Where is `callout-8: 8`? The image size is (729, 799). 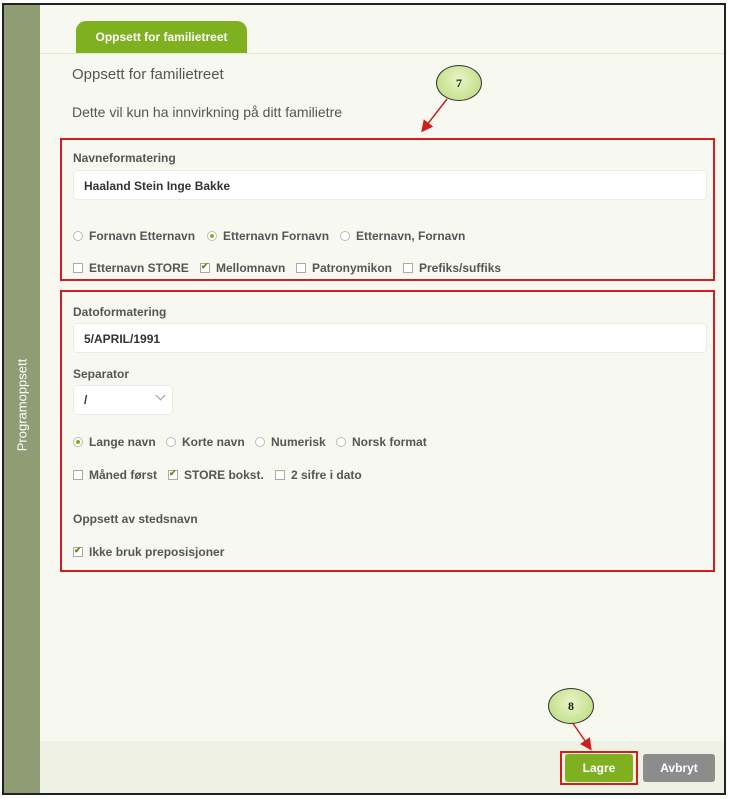
callout-8: 8 is located at coordinates (571, 706).